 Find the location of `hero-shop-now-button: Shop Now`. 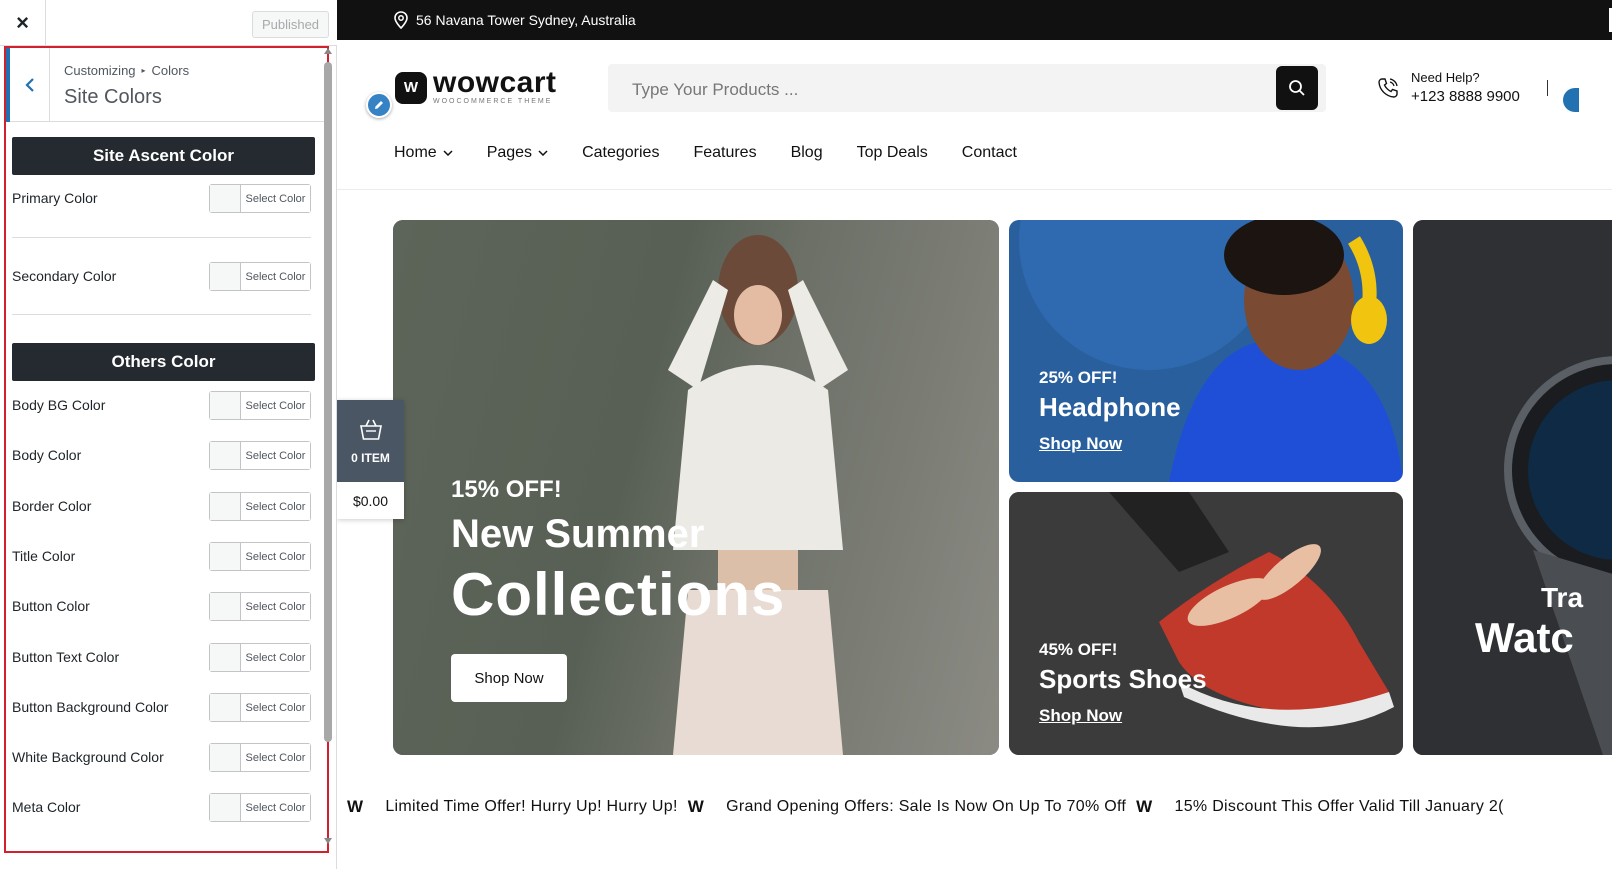

hero-shop-now-button: Shop Now is located at coordinates (509, 678).